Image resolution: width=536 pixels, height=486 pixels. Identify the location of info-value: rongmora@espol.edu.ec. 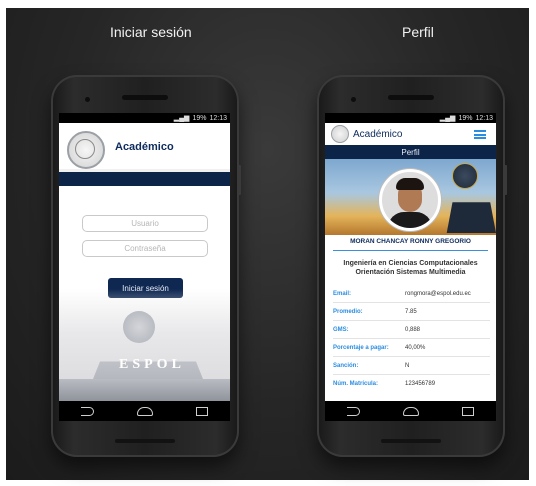
(438, 294).